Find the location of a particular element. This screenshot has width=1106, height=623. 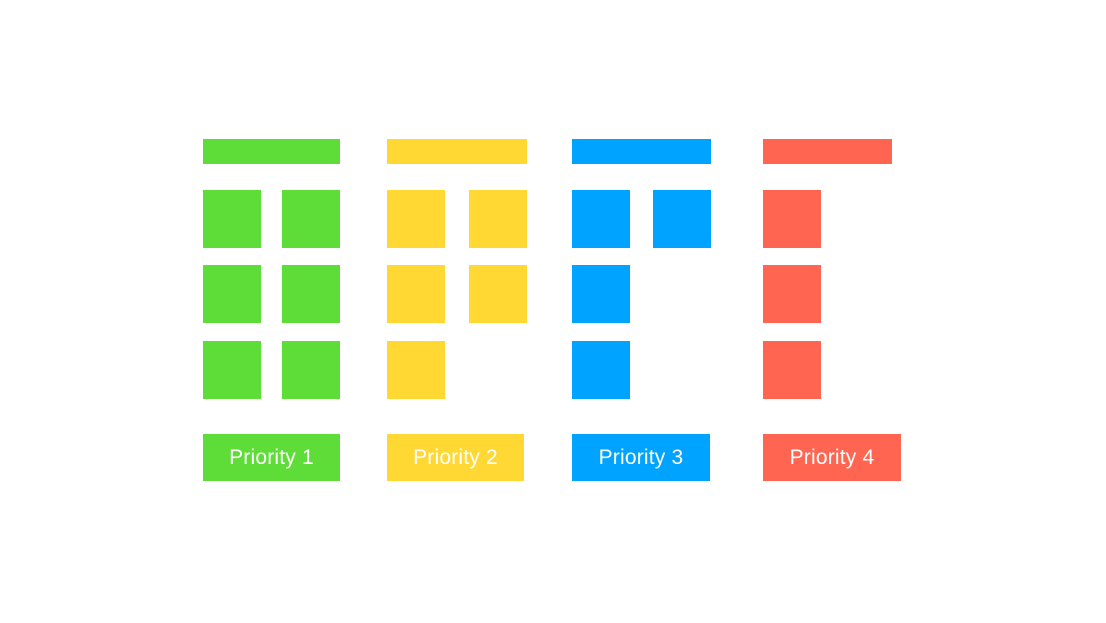

priority-3-label: Priority 3 is located at coordinates (641, 457).